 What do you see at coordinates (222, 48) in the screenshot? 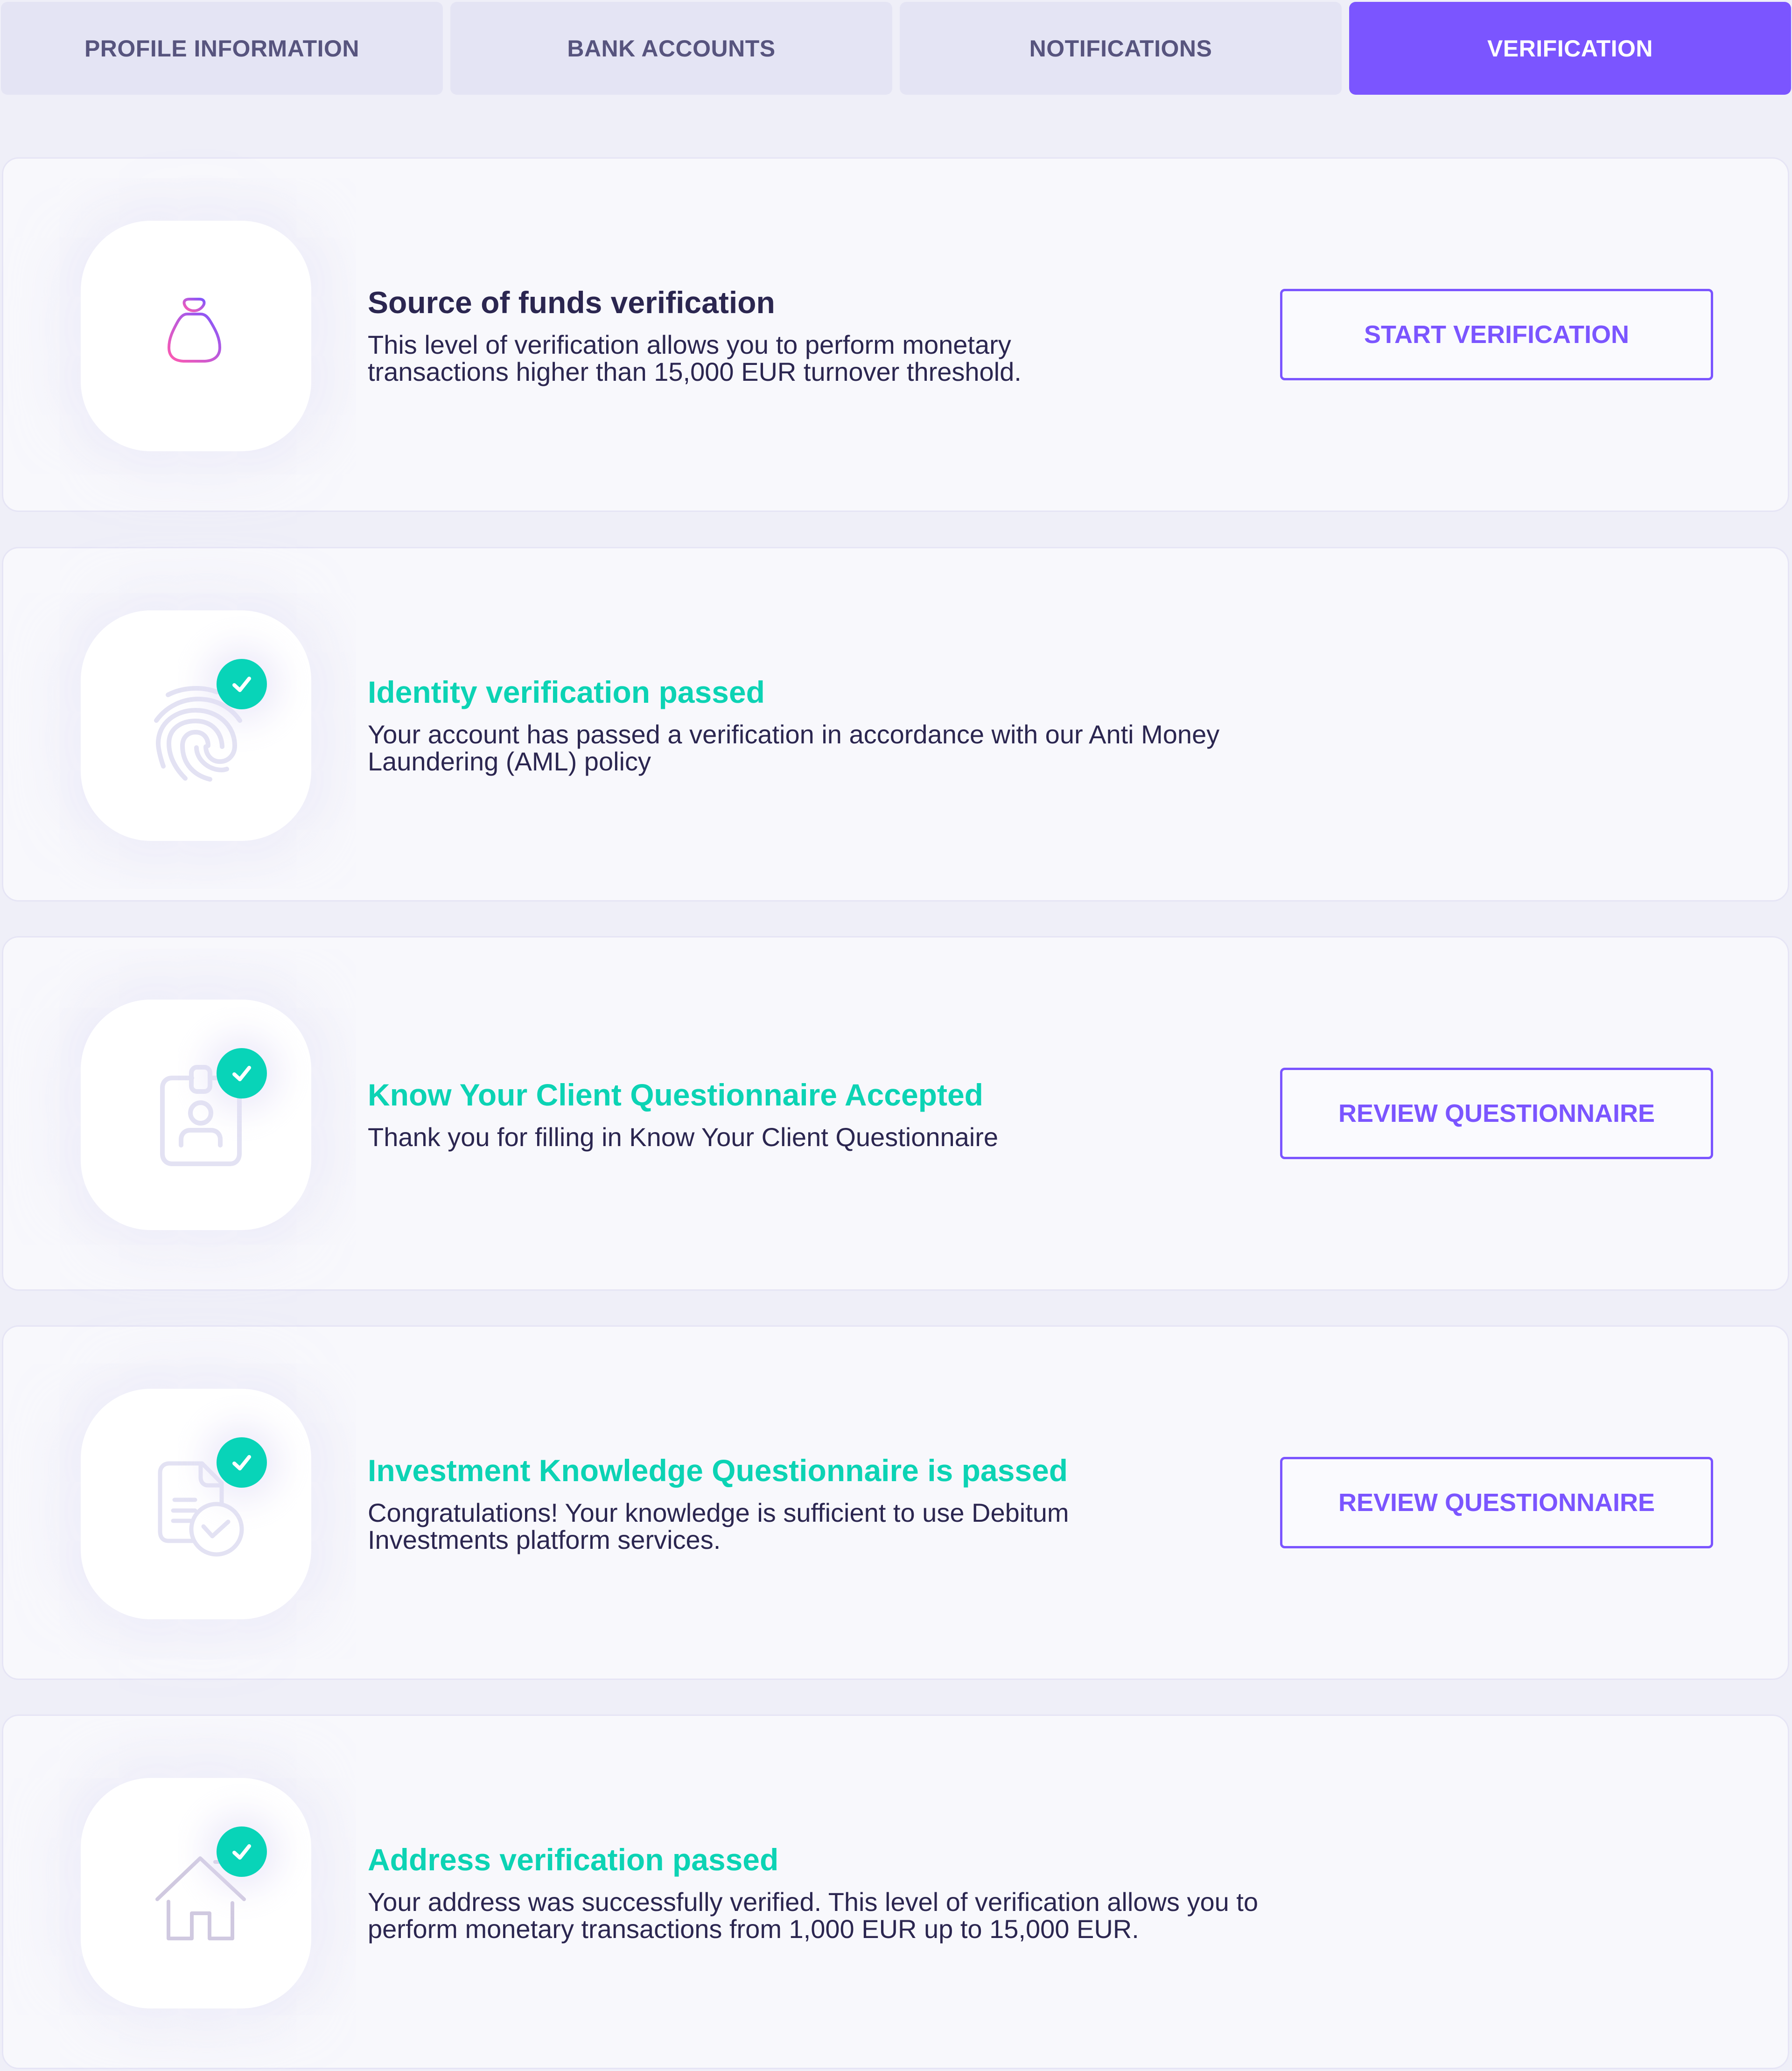
I see `tab-profile-information: PROFILE INFORMATION` at bounding box center [222, 48].